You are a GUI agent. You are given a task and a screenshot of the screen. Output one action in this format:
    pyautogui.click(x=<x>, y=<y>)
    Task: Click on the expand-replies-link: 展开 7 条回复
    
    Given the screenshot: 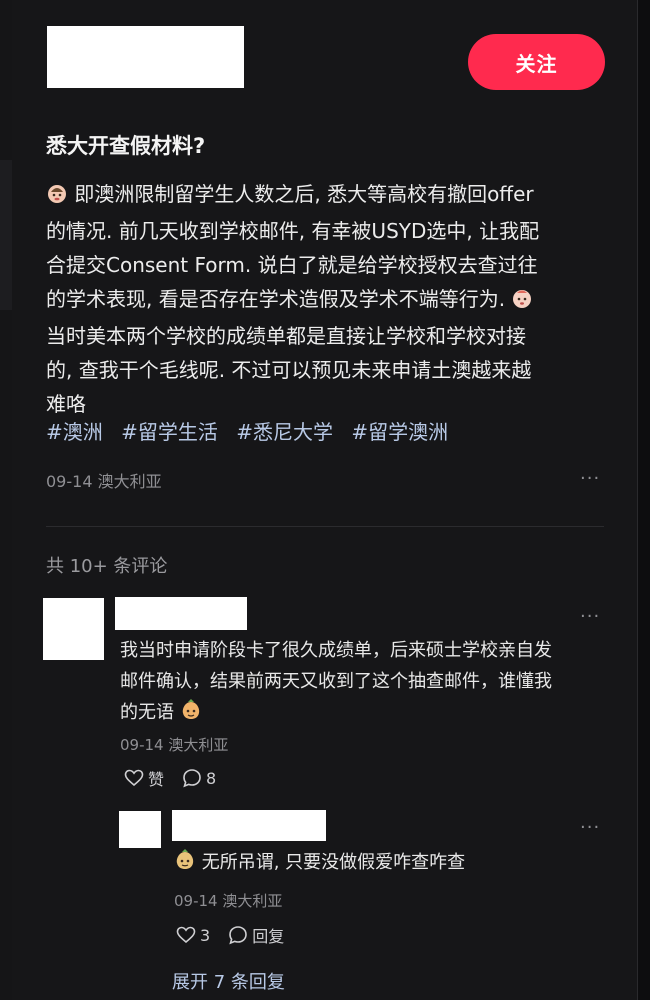 What is the action you would take?
    pyautogui.click(x=228, y=981)
    